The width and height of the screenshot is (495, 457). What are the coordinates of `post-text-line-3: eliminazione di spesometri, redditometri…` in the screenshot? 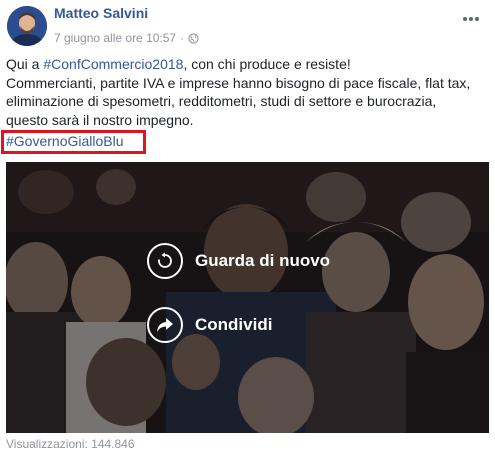 It's located at (221, 101).